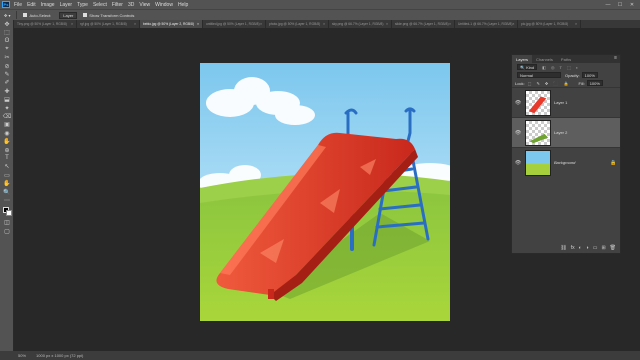 Image resolution: width=640 pixels, height=360 pixels. Describe the element at coordinates (7, 141) in the screenshot. I see `dodge-tool-icon: ✋` at that location.